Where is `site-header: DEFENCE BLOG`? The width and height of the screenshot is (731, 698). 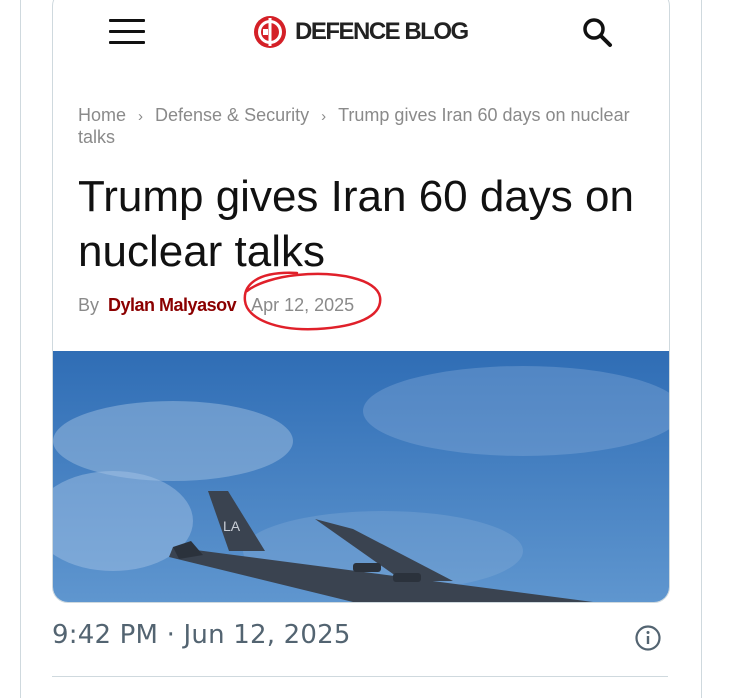 site-header: DEFENCE BLOG is located at coordinates (361, 40).